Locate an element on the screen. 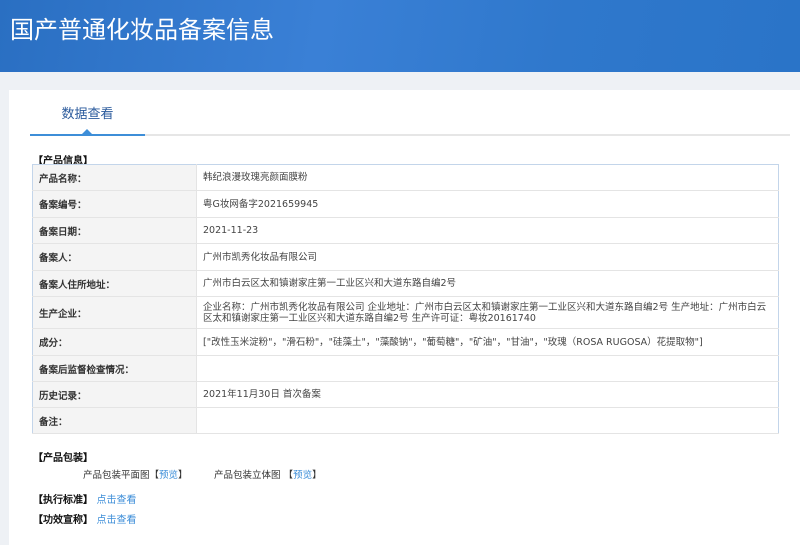 This screenshot has width=800, height=545. table-row: 备注： is located at coordinates (405, 420).